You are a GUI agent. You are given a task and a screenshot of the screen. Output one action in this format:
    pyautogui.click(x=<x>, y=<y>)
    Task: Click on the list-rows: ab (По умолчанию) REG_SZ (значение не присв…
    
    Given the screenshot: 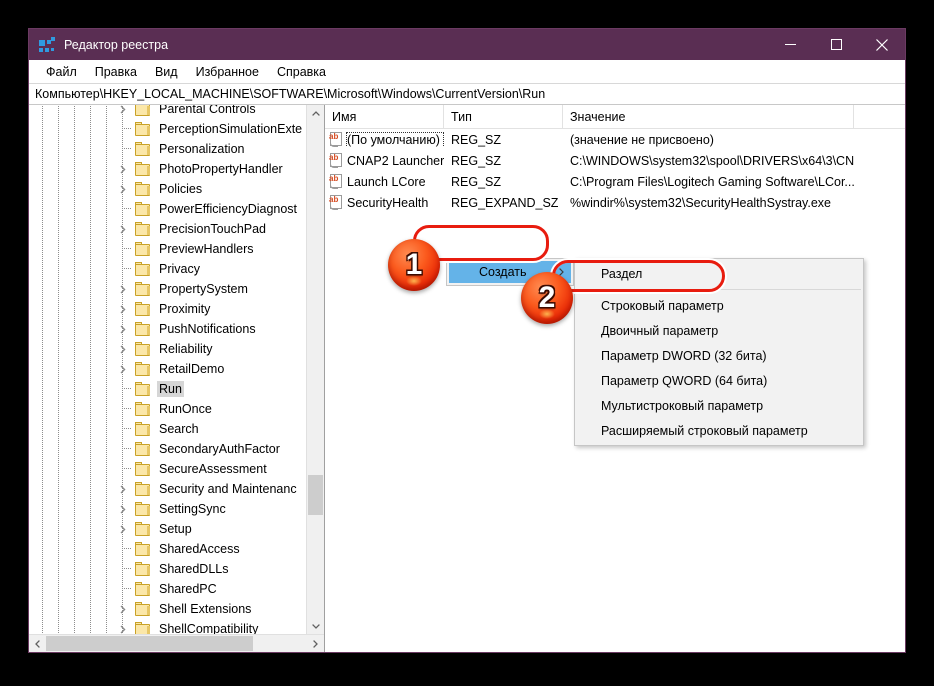 What is the action you would take?
    pyautogui.click(x=615, y=171)
    